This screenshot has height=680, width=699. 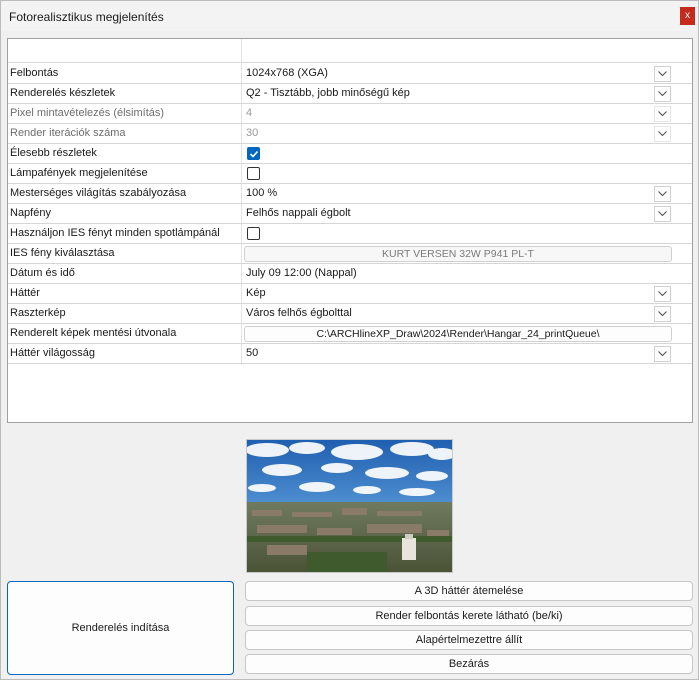 What do you see at coordinates (261, 193) in the screenshot?
I see `property-dropdown-value: 100 %` at bounding box center [261, 193].